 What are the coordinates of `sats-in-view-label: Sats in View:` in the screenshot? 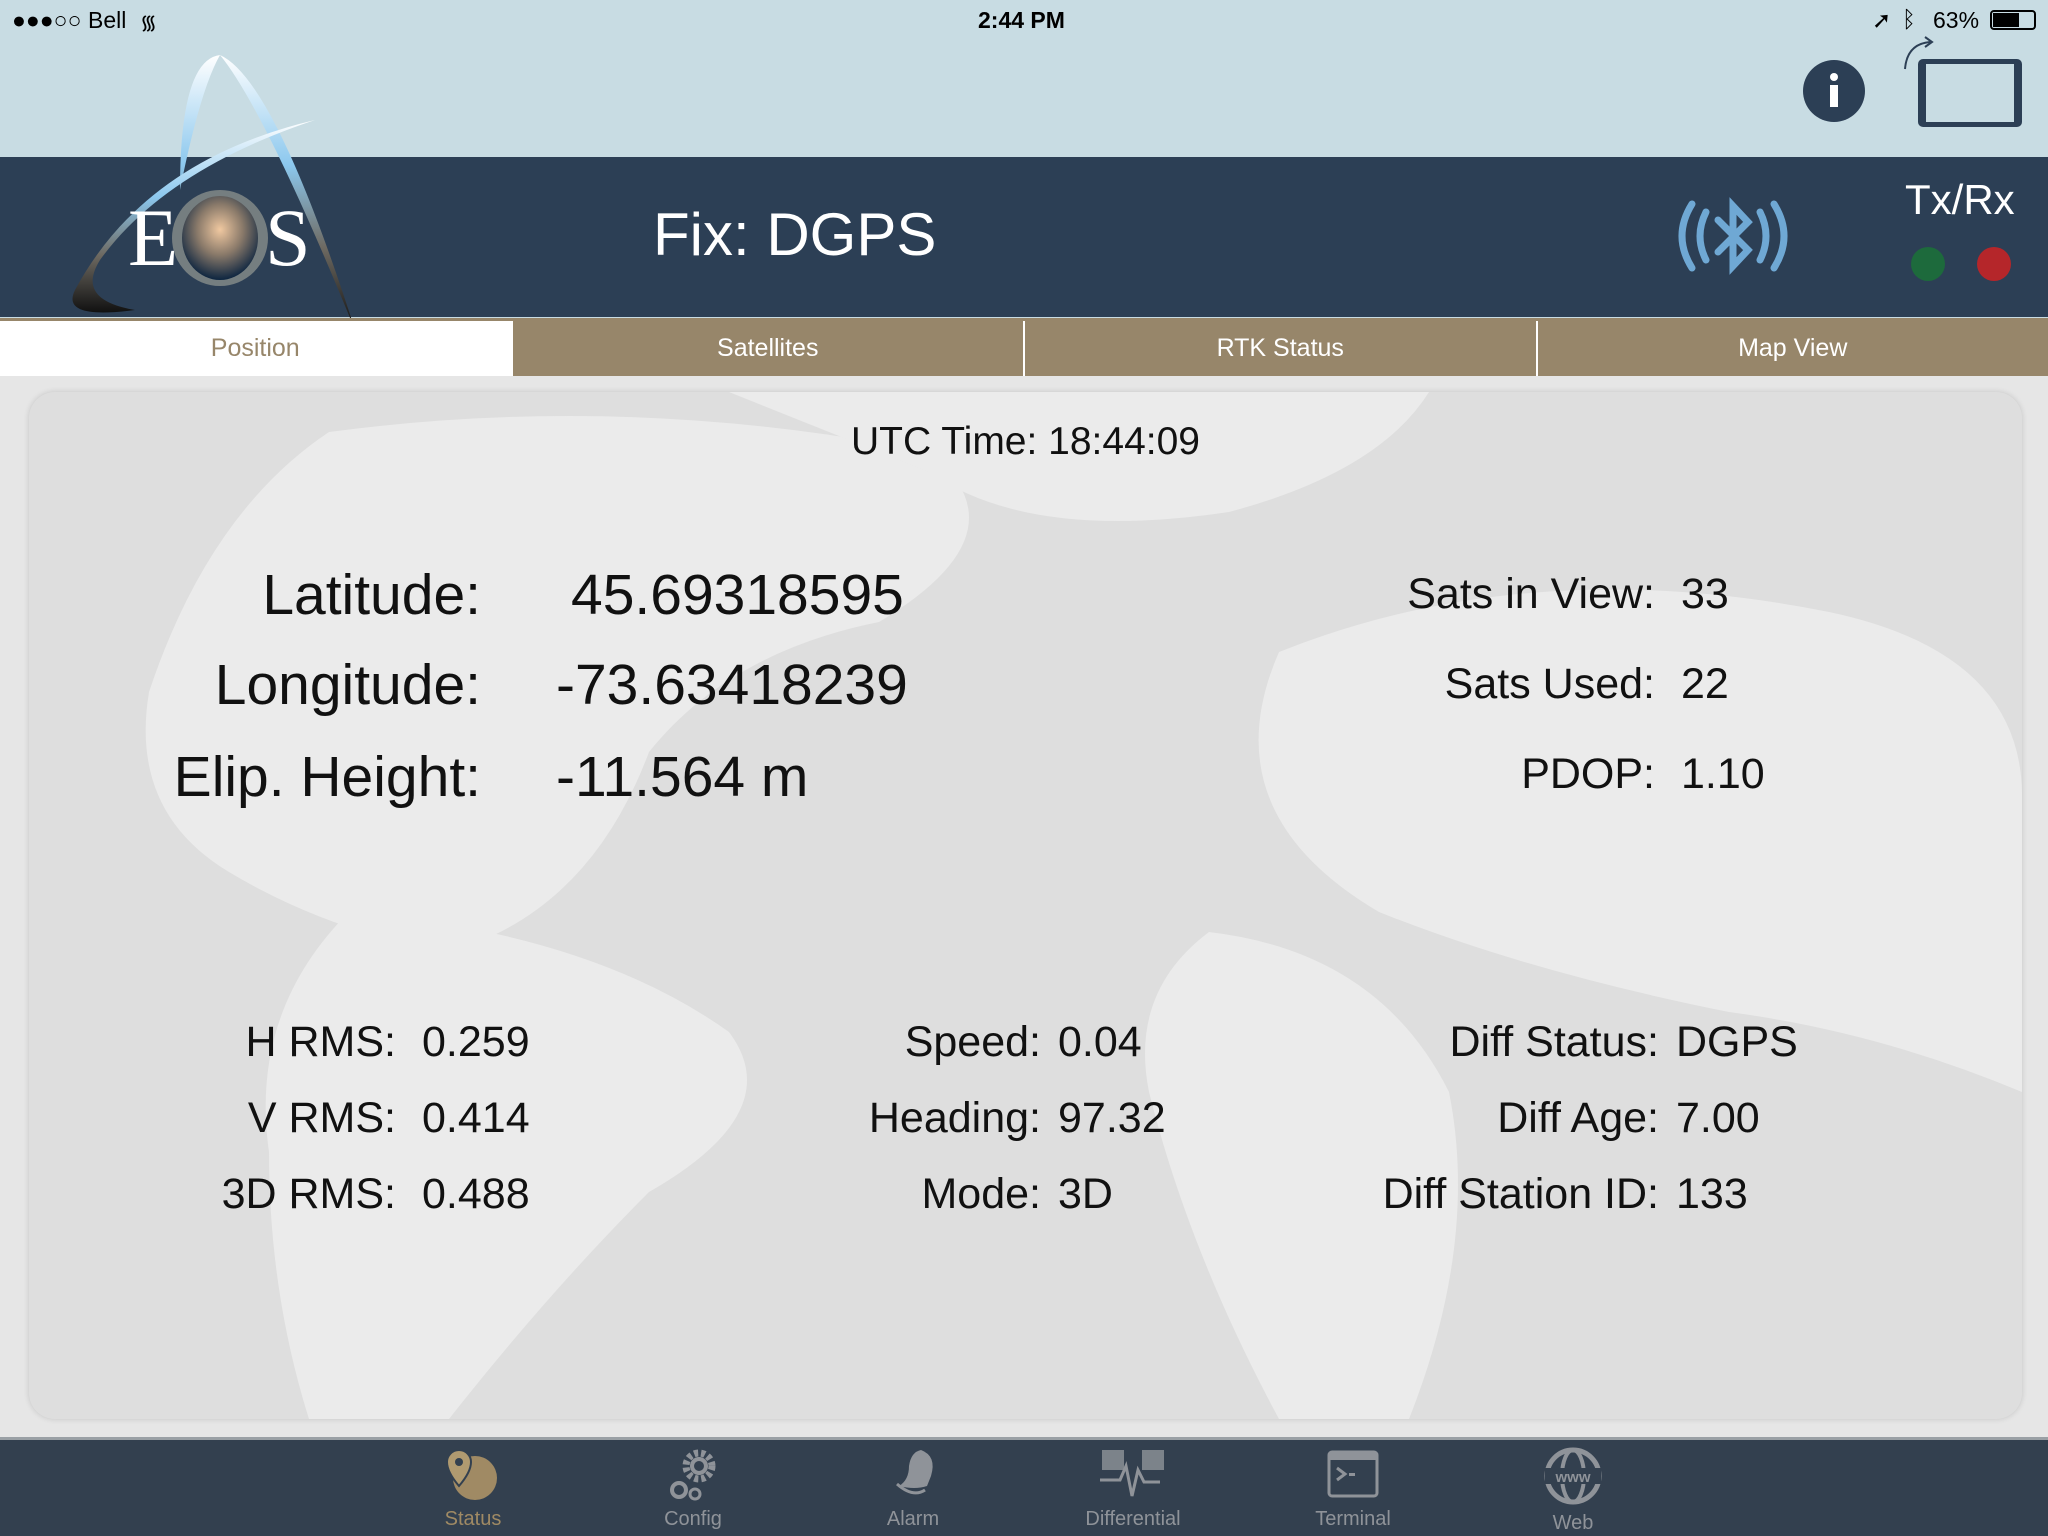 It's located at (1531, 594).